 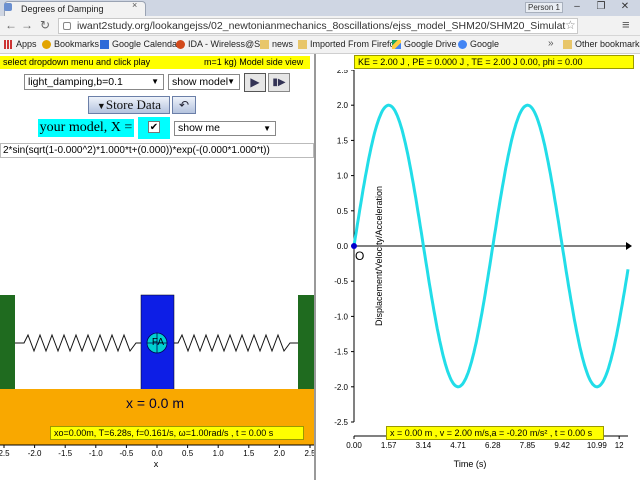 What do you see at coordinates (625, 7) in the screenshot?
I see `close-window-icon: ✕` at bounding box center [625, 7].